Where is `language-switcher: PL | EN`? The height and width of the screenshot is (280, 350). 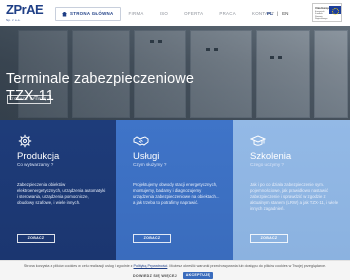
language-switcher: PL | EN is located at coordinates (277, 13).